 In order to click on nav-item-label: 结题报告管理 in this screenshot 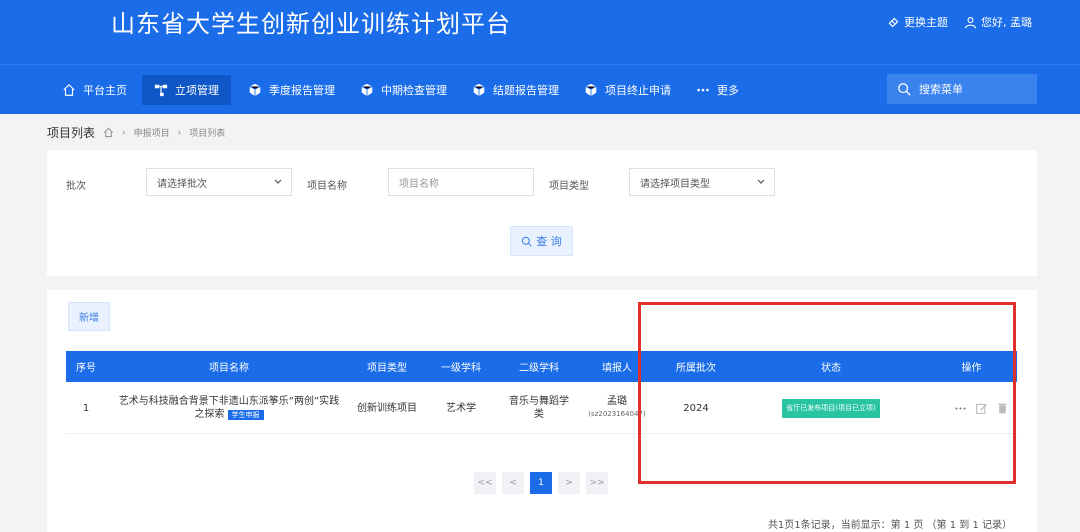, I will do `click(526, 90)`.